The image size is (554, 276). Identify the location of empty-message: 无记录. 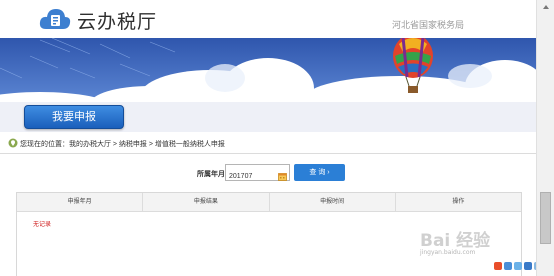
(42, 225).